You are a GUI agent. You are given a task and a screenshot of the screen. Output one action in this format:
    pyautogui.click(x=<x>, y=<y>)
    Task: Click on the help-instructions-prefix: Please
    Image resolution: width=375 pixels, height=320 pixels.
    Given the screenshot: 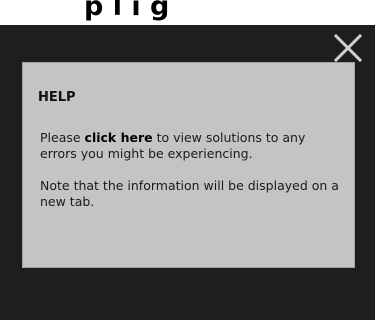 What is the action you would take?
    pyautogui.click(x=62, y=137)
    